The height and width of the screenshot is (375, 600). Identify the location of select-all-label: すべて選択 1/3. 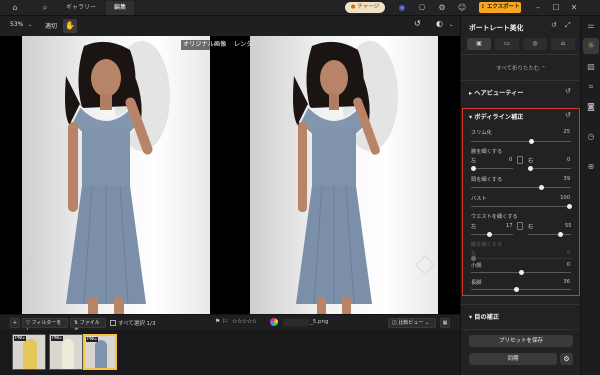
(137, 324).